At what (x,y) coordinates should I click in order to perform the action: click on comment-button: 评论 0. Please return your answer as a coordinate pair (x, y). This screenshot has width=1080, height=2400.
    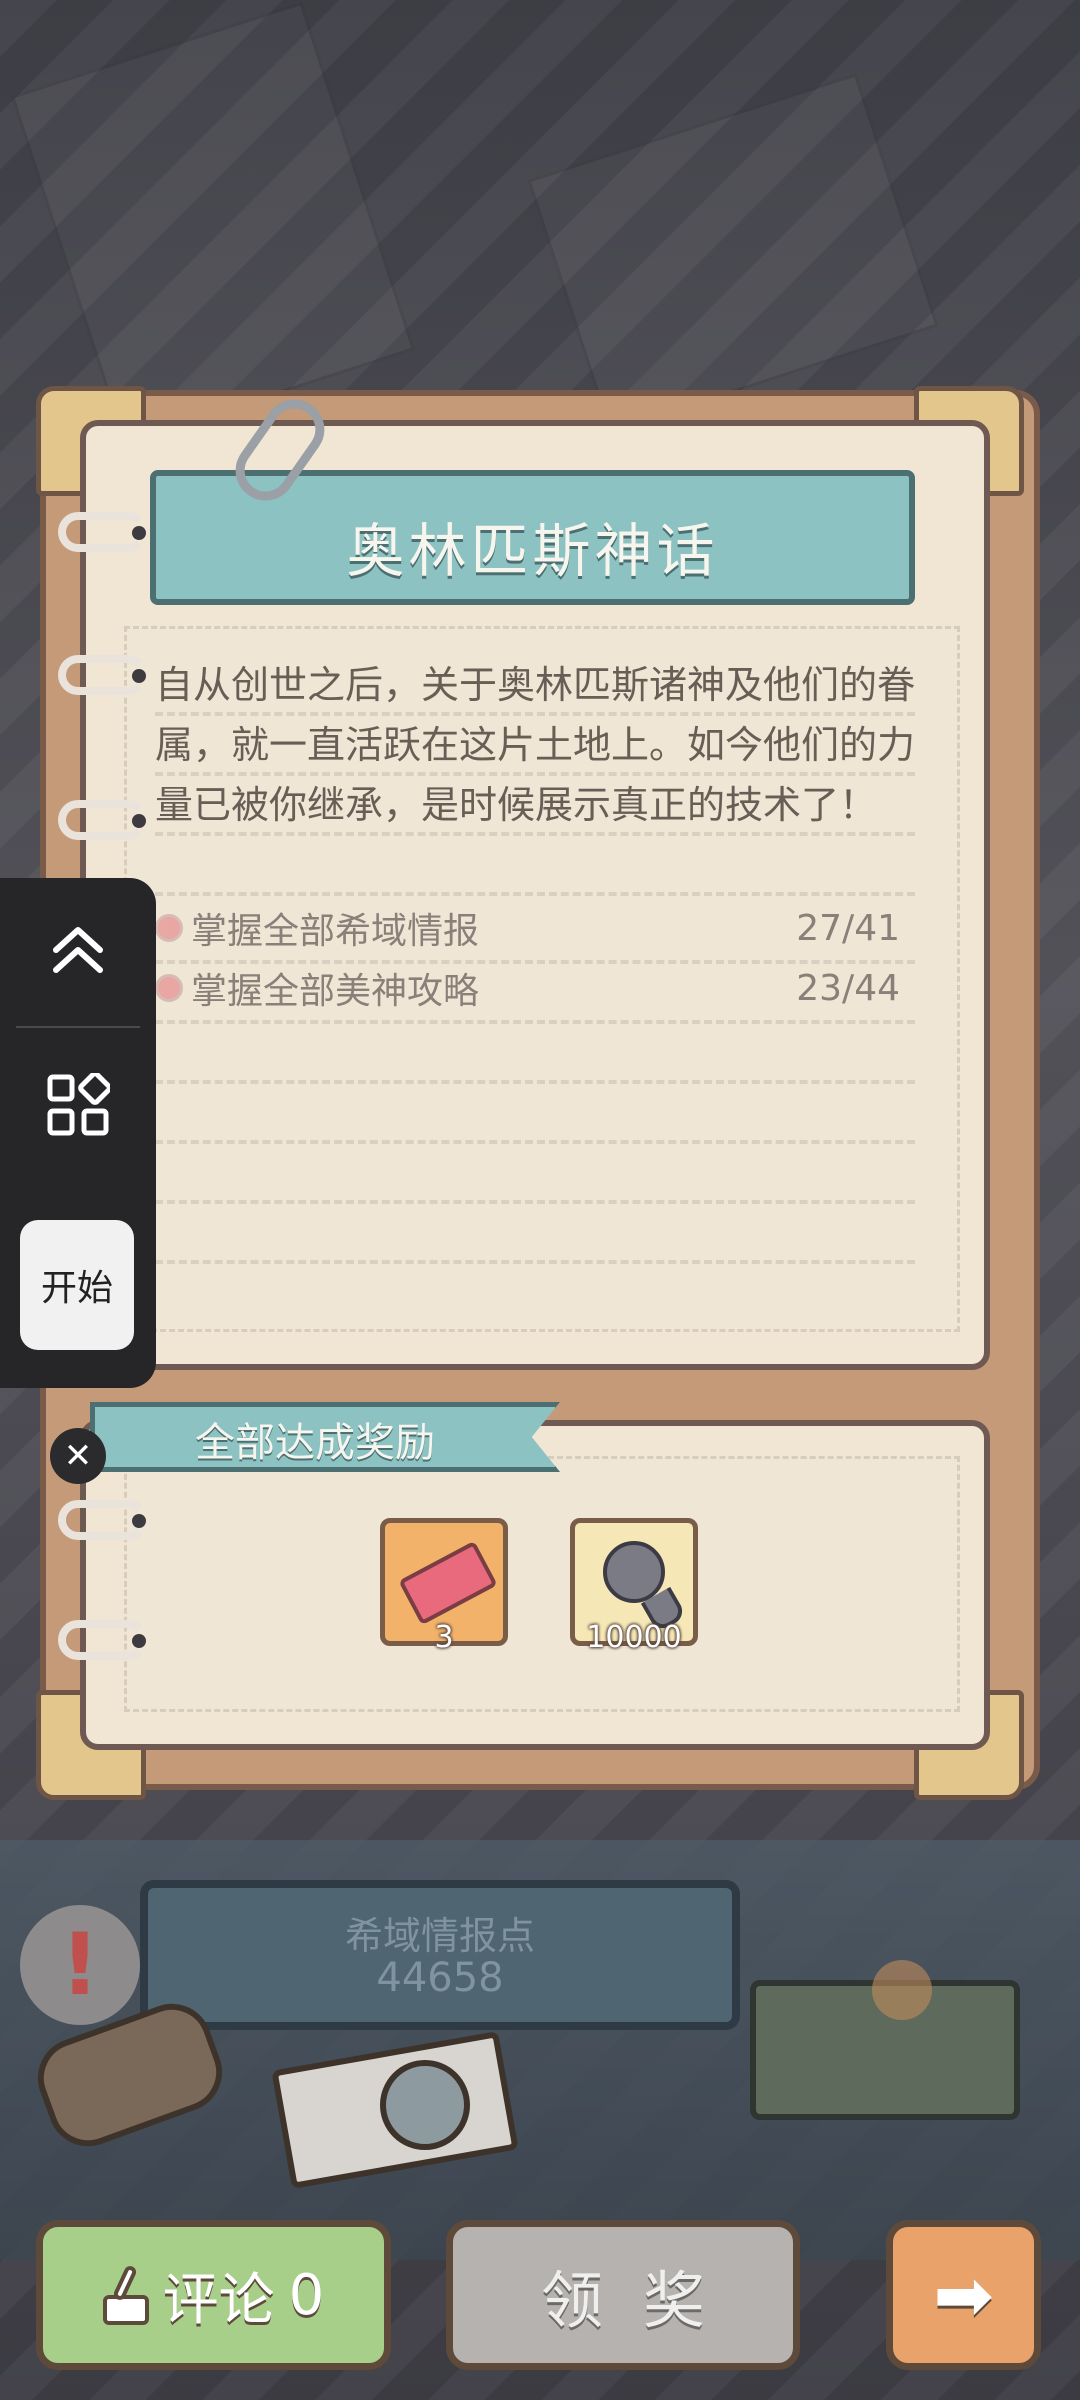
    Looking at the image, I should click on (213, 2295).